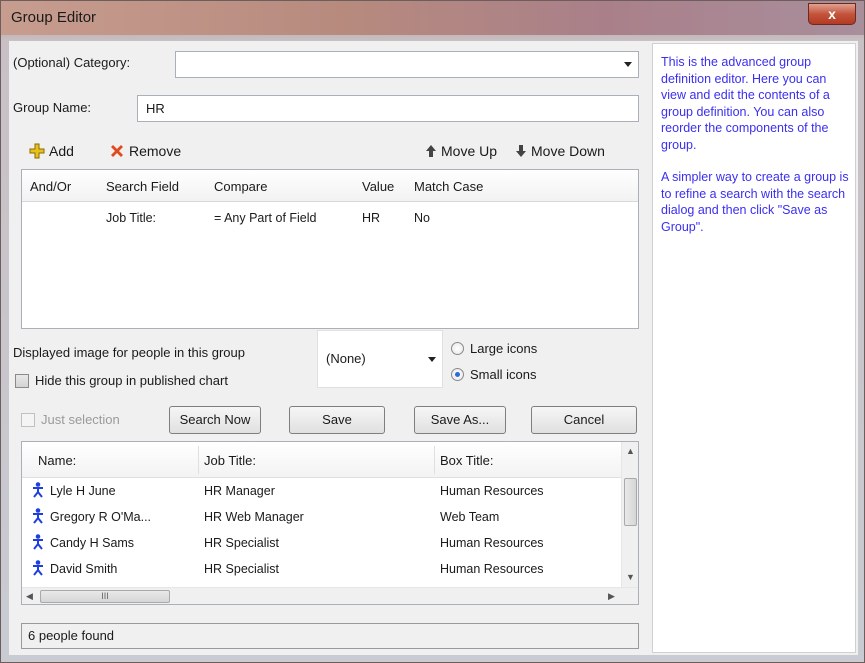  I want to click on just-selection-label: Just selection, so click(80, 419).